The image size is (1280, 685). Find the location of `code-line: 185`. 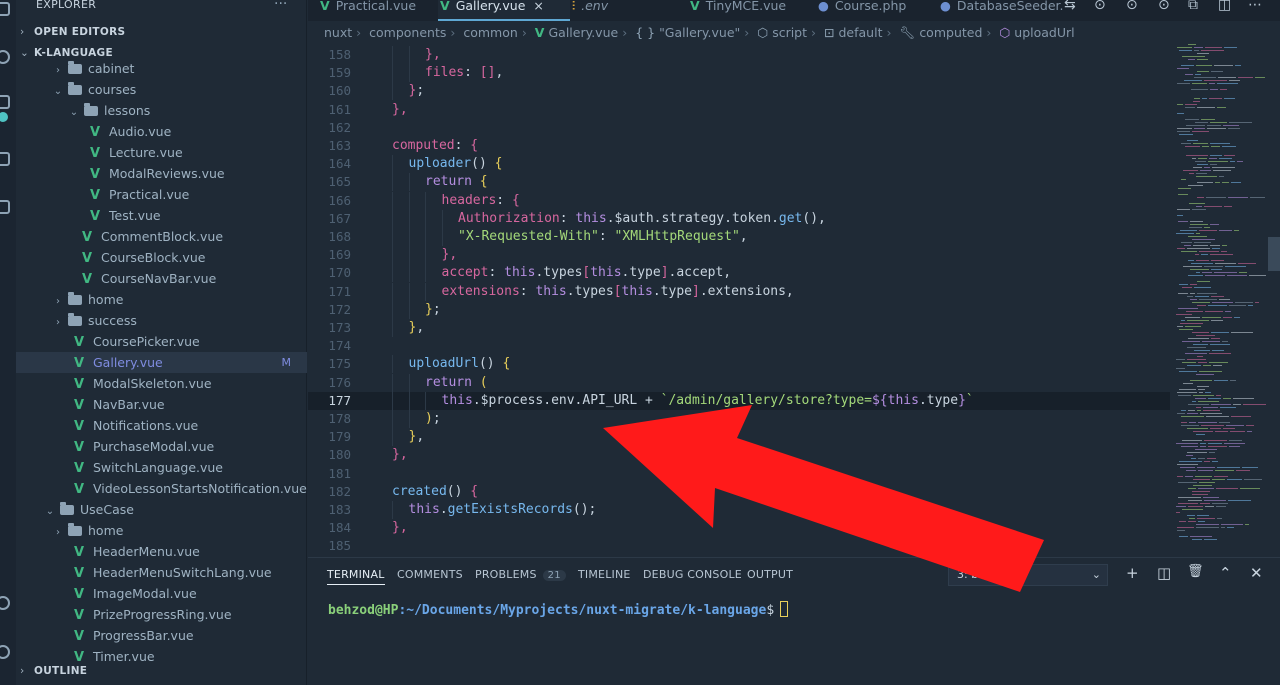

code-line: 185 is located at coordinates (739, 546).